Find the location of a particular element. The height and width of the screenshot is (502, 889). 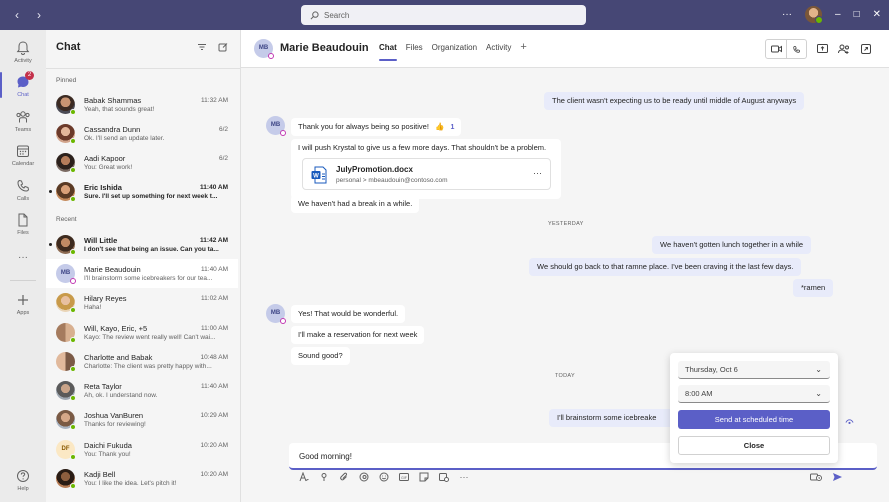

message-incoming: Sound good? is located at coordinates (320, 356).